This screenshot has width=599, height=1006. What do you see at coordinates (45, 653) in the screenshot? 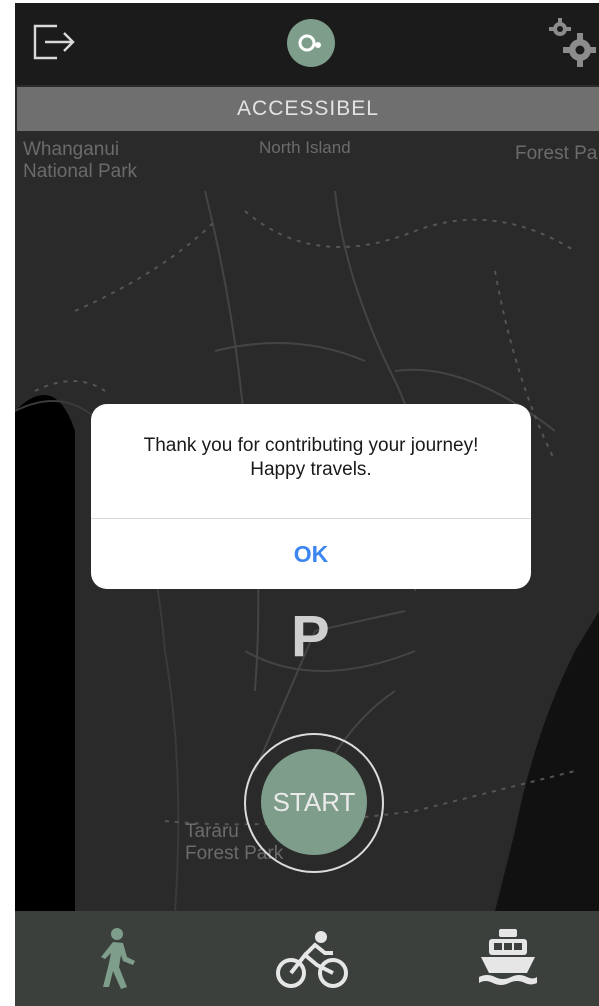
I see `sea-area` at bounding box center [45, 653].